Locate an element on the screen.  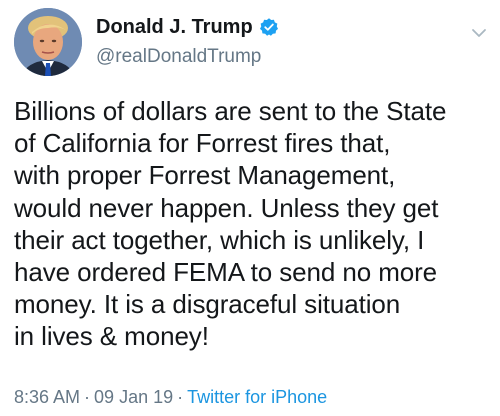
verified-badge-icon is located at coordinates (268, 27).